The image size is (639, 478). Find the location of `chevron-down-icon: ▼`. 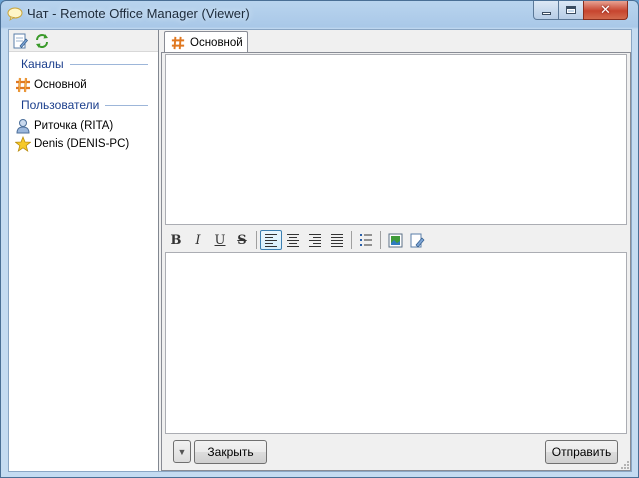

chevron-down-icon: ▼ is located at coordinates (182, 451).